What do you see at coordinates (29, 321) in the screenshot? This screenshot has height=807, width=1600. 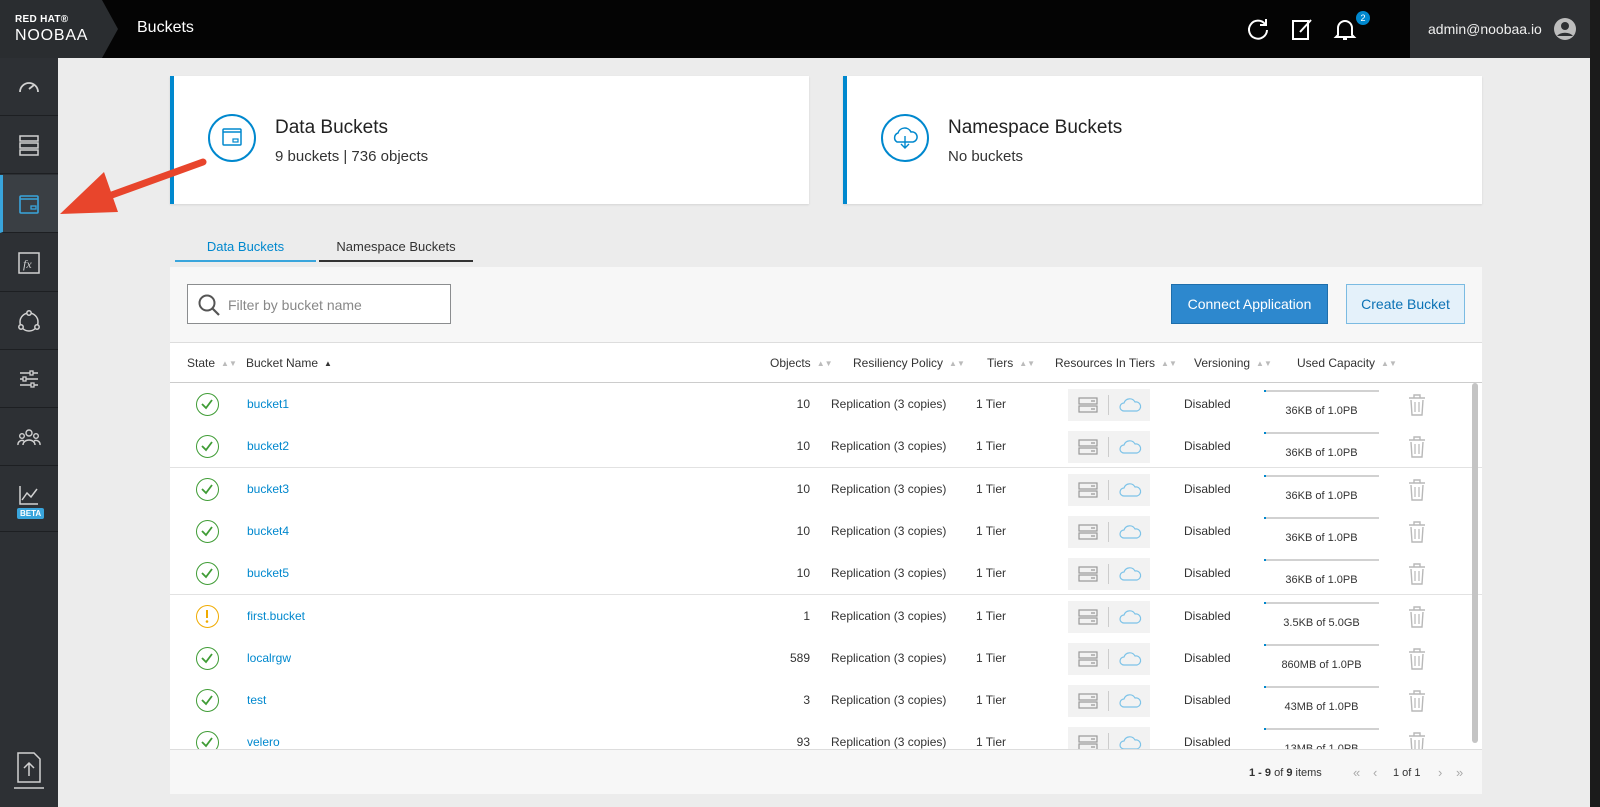 I see `nav-cluster` at bounding box center [29, 321].